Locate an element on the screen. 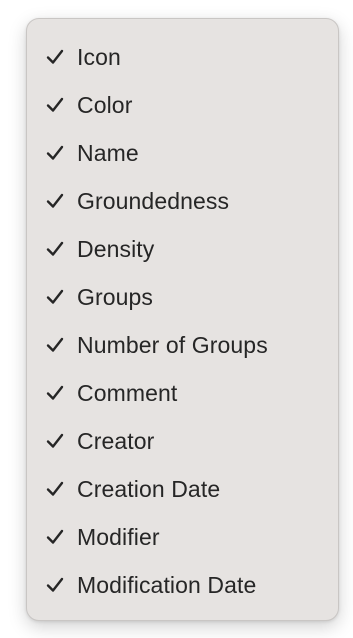 The width and height of the screenshot is (353, 638). menu-item-label: Creation Date is located at coordinates (149, 488).